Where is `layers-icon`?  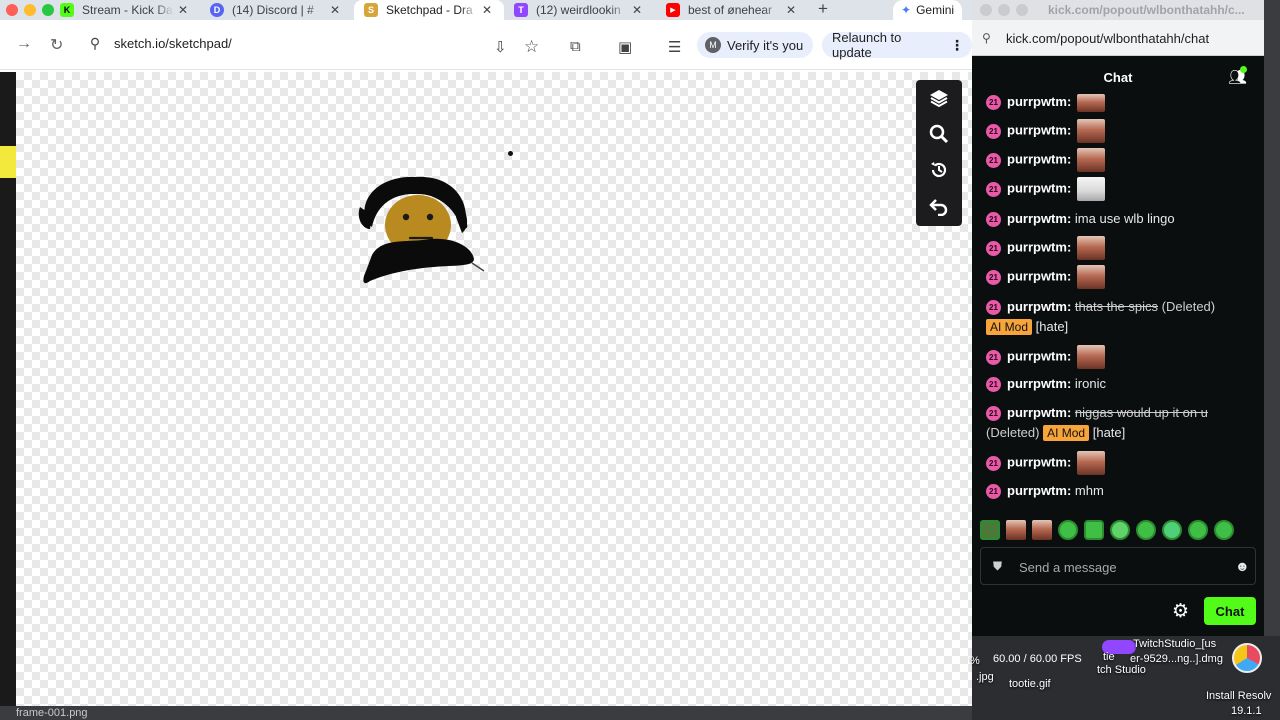
layers-icon is located at coordinates (939, 98).